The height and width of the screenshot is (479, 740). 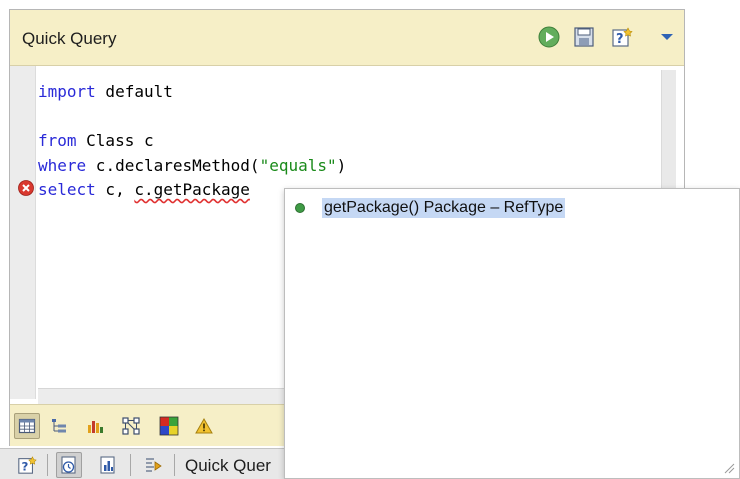 I want to click on history-button, so click(x=69, y=465).